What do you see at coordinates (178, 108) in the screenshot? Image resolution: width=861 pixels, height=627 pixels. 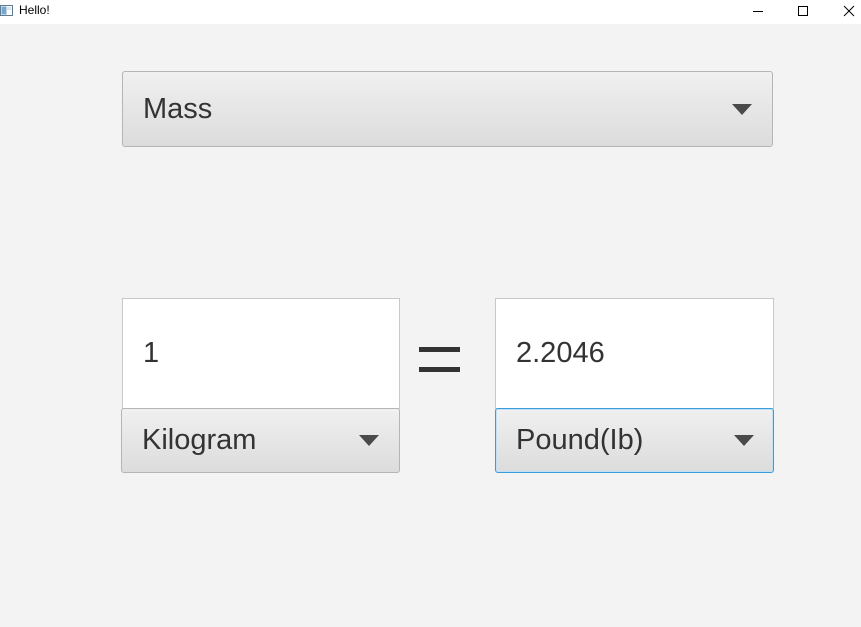 I see `category-select-value: Mass` at bounding box center [178, 108].